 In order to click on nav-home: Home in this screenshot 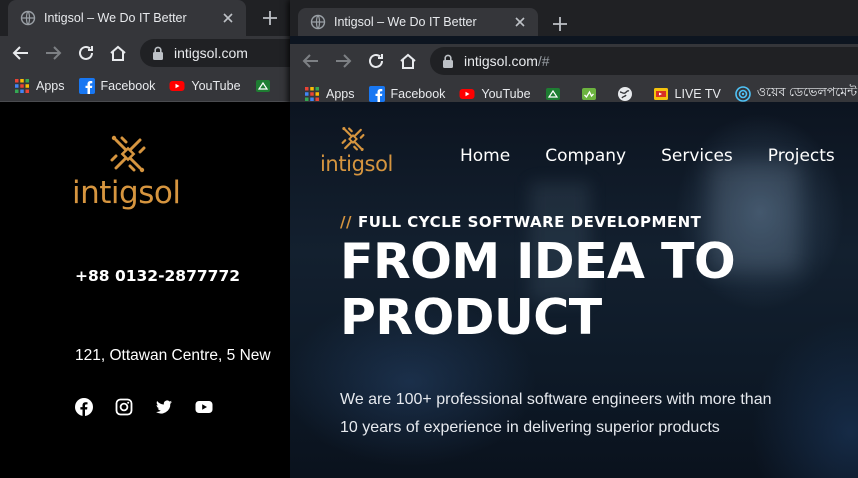, I will do `click(485, 156)`.